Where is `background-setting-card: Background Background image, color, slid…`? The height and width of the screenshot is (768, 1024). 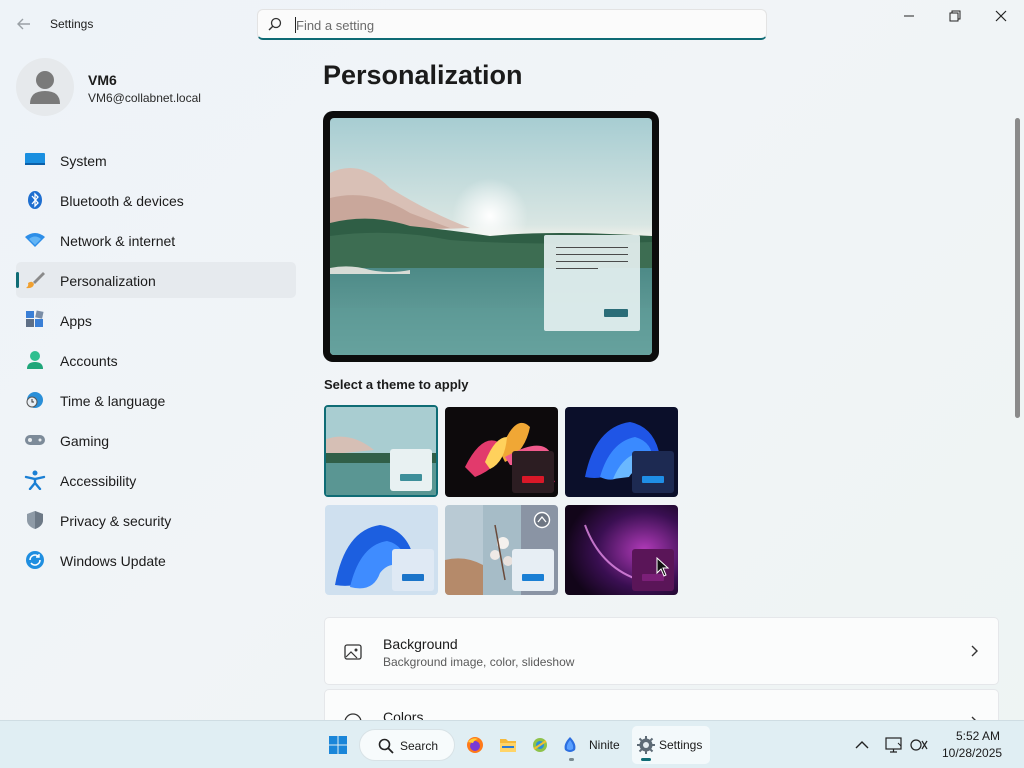 background-setting-card: Background Background image, color, slid… is located at coordinates (661, 651).